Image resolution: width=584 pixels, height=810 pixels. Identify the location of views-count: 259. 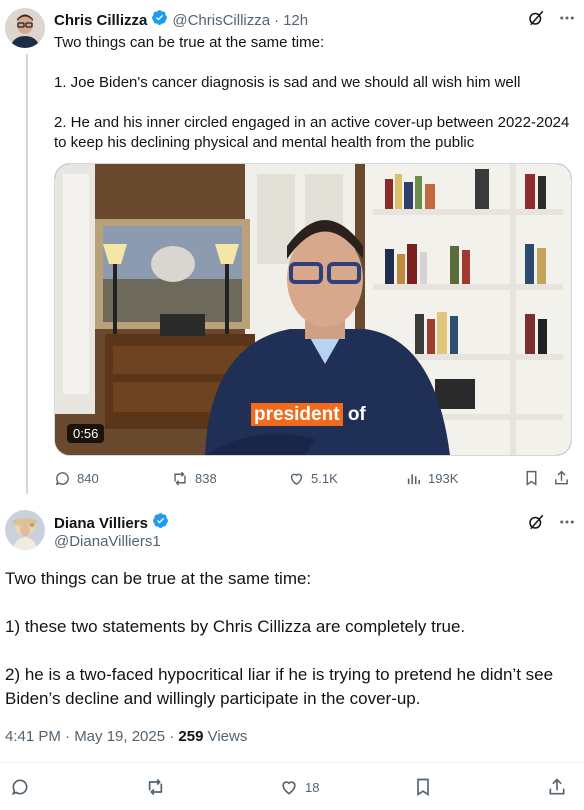
(191, 736).